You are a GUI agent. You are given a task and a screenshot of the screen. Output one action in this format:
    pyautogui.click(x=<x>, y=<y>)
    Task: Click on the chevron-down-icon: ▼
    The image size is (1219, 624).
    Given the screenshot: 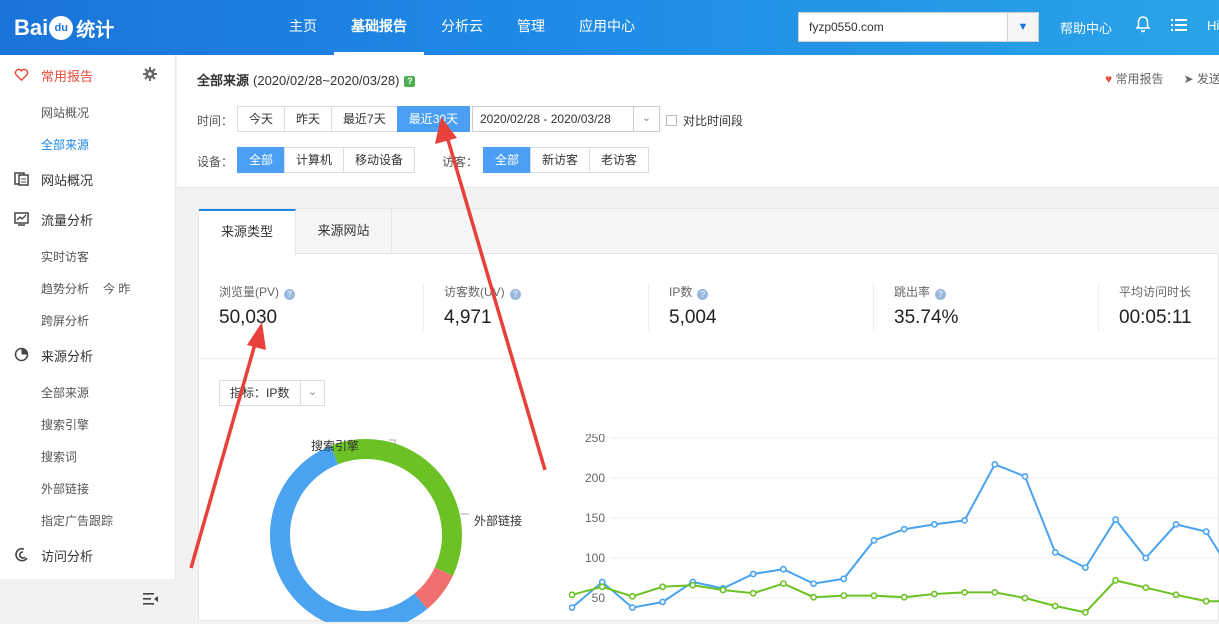 What is the action you would take?
    pyautogui.click(x=1022, y=27)
    